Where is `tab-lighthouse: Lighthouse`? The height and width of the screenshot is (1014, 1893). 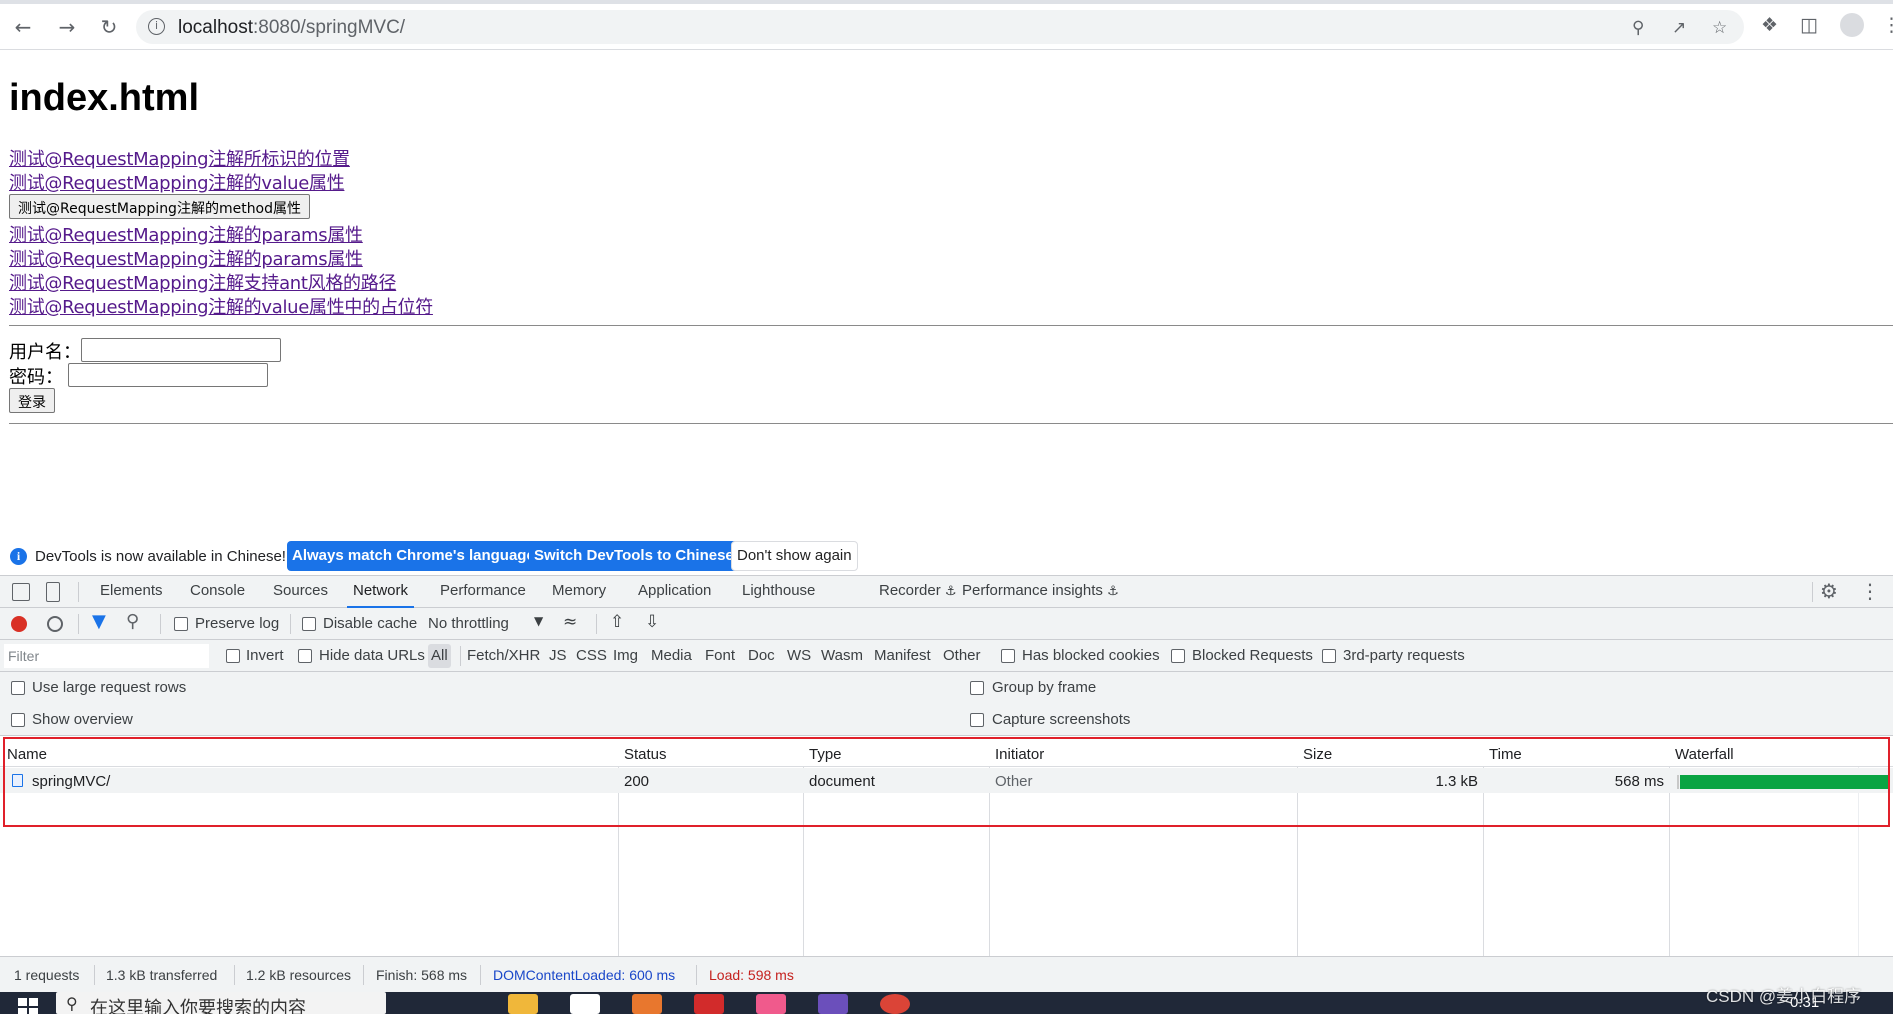
tab-lighthouse: Lighthouse is located at coordinates (778, 592).